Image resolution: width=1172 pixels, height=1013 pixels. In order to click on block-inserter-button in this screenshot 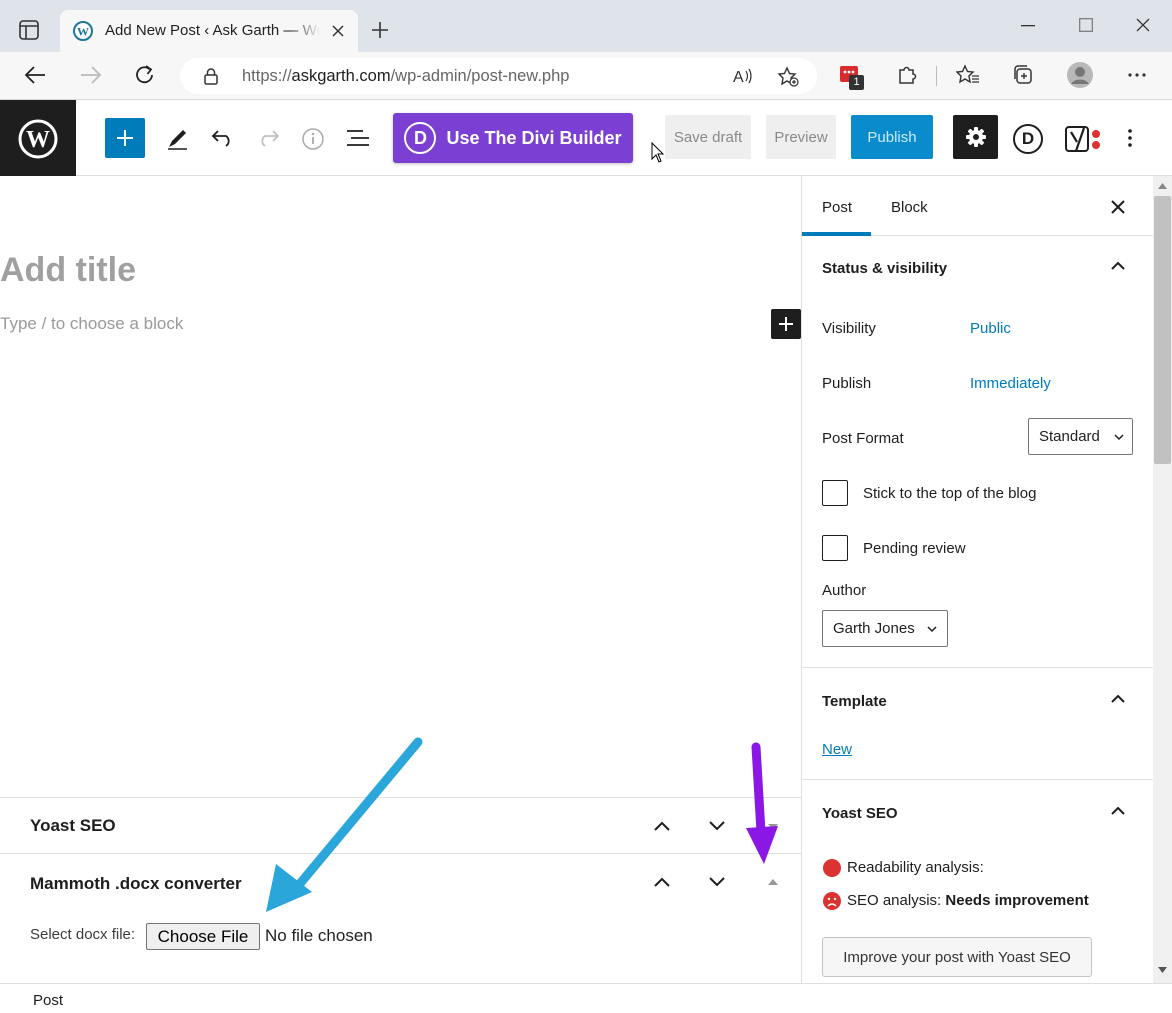, I will do `click(125, 138)`.